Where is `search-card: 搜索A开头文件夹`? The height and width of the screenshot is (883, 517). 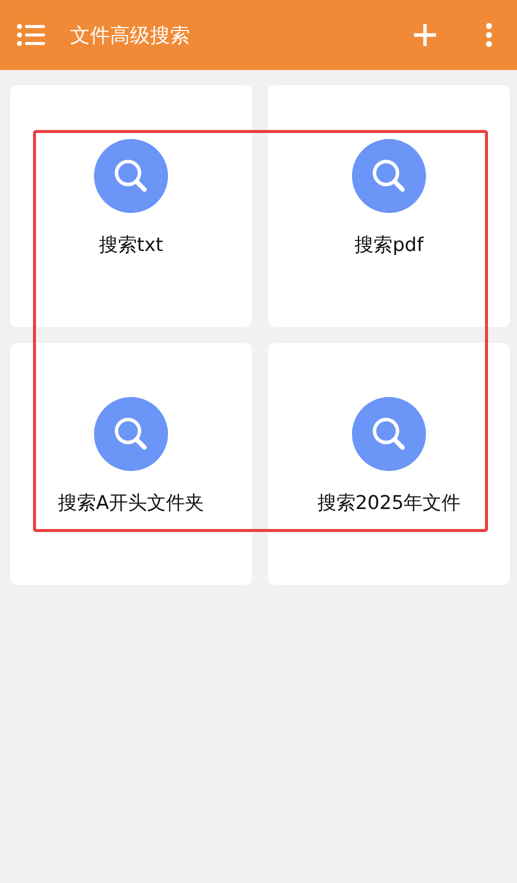
search-card: 搜索A开头文件夹 is located at coordinates (131, 464).